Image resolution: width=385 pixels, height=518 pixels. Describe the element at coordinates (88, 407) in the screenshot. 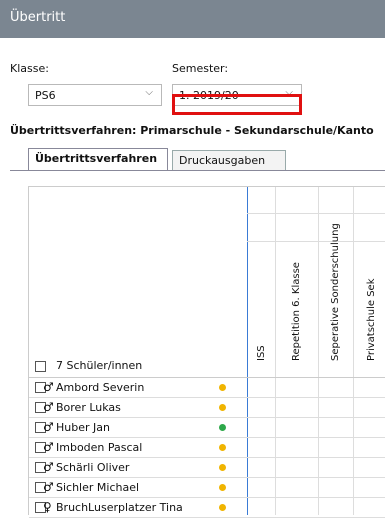

I see `student-name: Borer Lukas` at that location.